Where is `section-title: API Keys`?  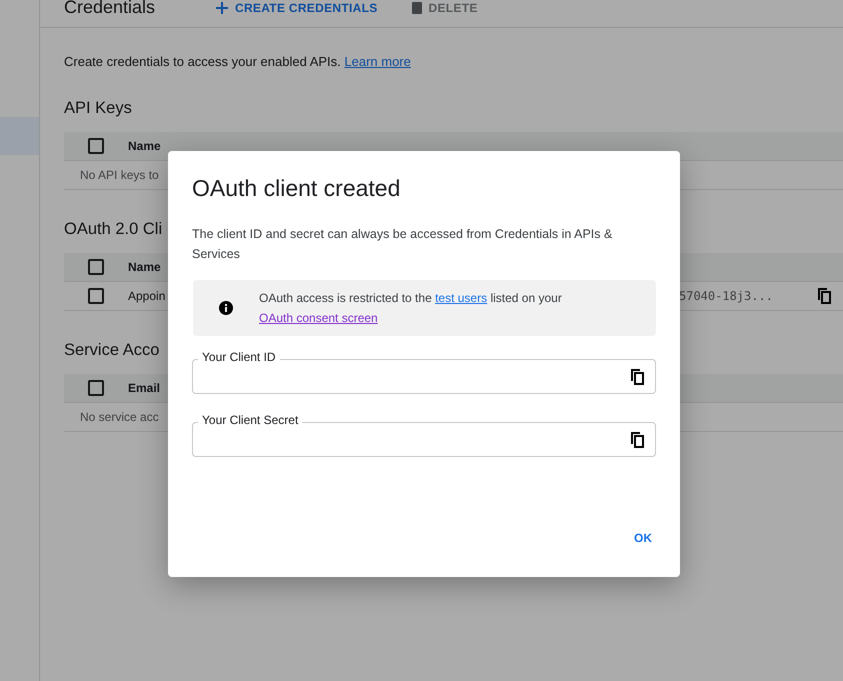
section-title: API Keys is located at coordinates (98, 108).